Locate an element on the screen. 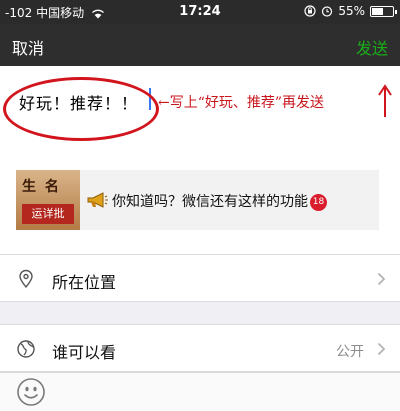 The height and width of the screenshot is (411, 400). location-pin-icon is located at coordinates (26, 279).